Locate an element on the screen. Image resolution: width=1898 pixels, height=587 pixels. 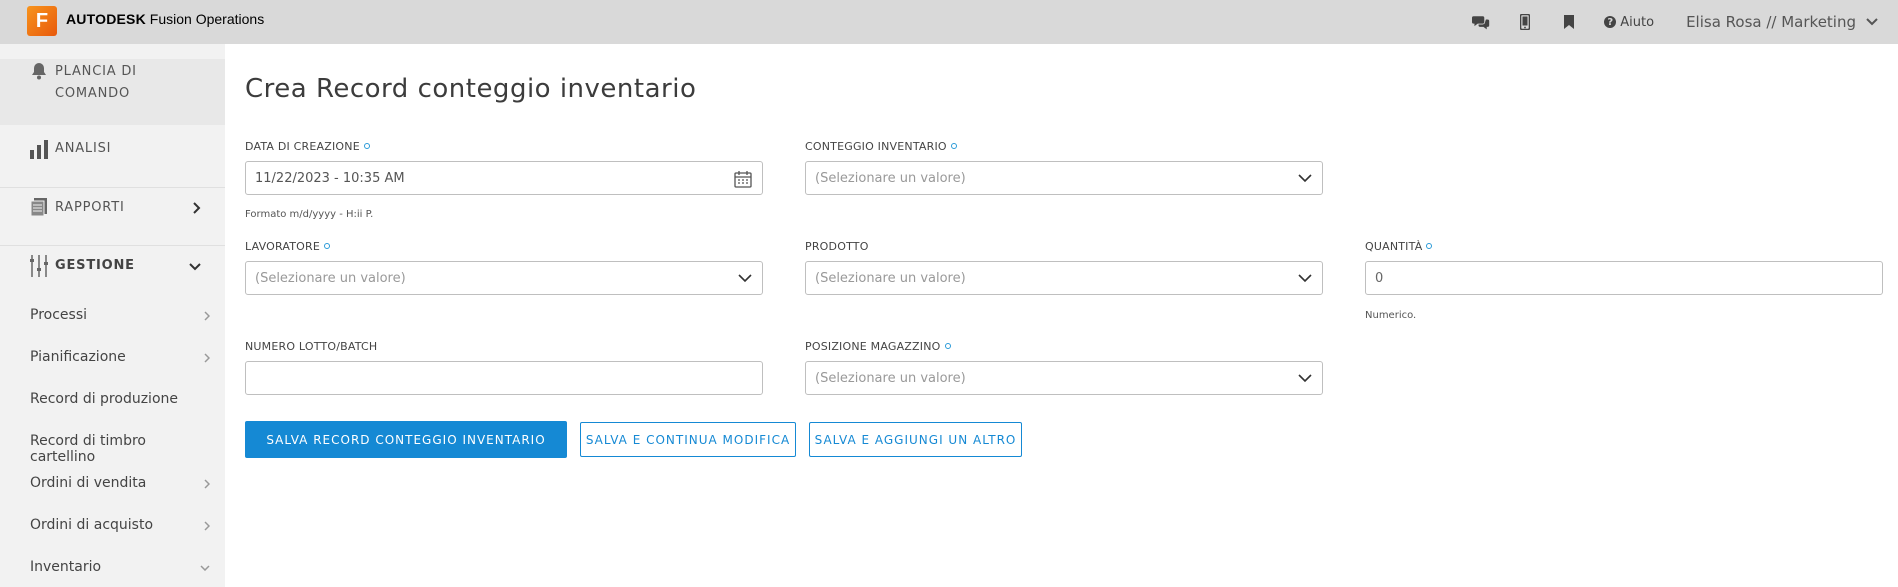
label-prodotto: PRODOTTO is located at coordinates (837, 246).